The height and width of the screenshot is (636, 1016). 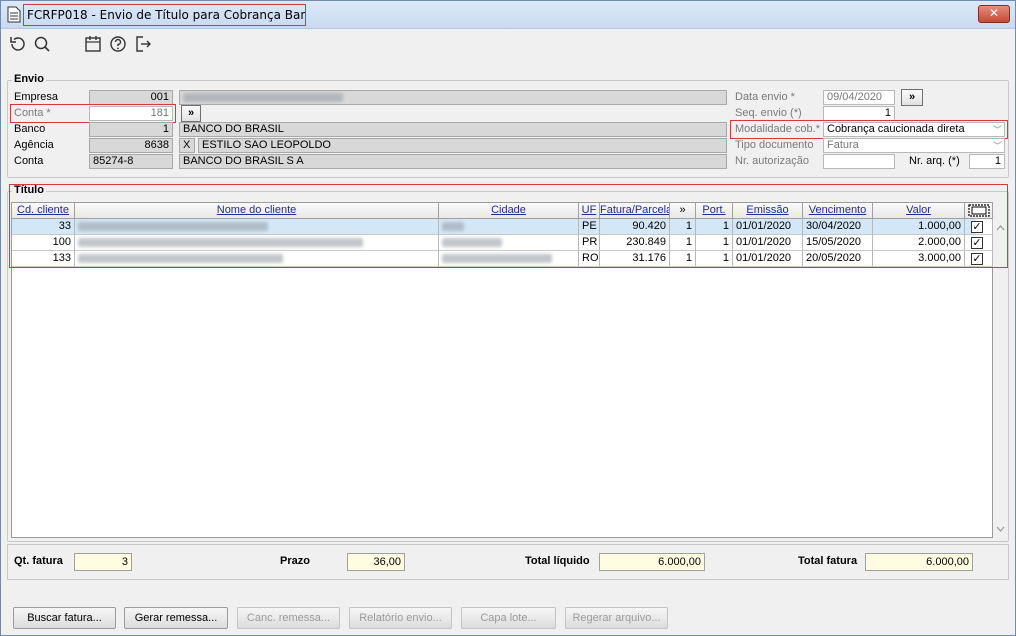 What do you see at coordinates (912, 97) in the screenshot?
I see `data-envio-button: »` at bounding box center [912, 97].